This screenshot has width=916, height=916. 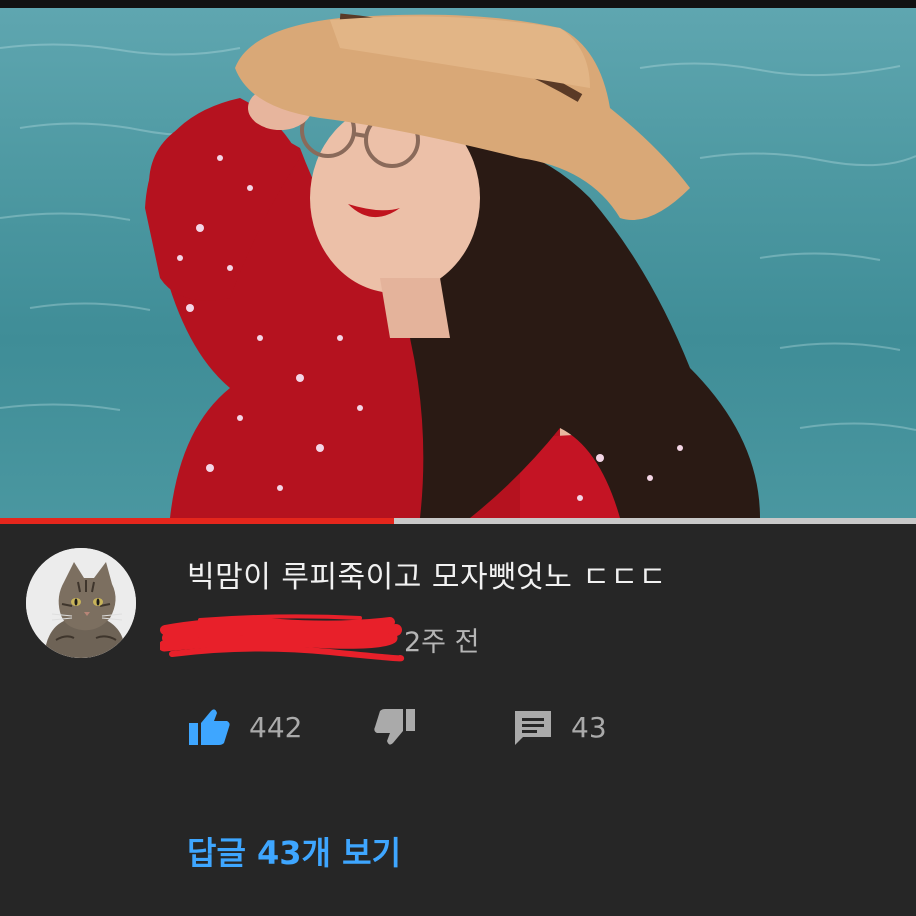 I want to click on comment-timestamp: 2주 전, so click(x=442, y=642).